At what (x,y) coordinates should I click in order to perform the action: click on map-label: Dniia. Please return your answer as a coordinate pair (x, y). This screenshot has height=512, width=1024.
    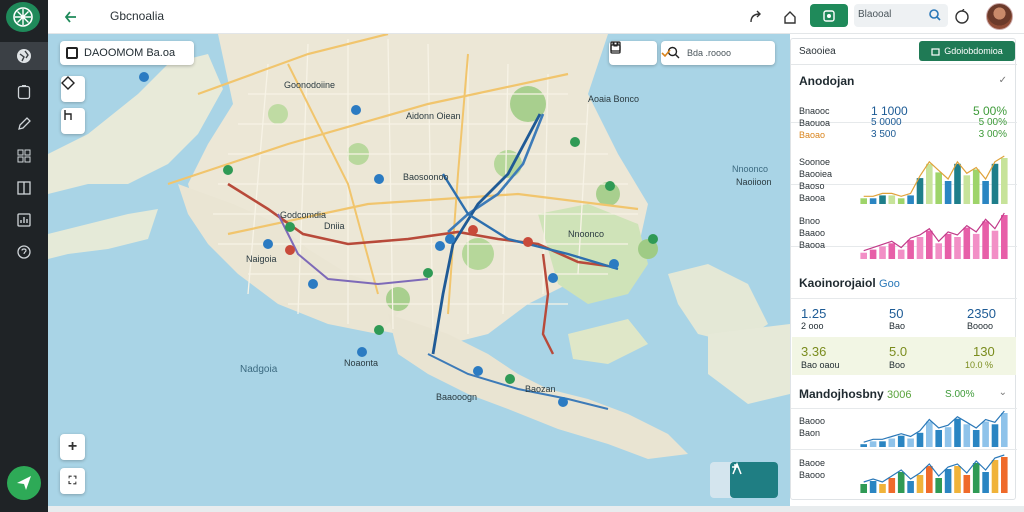
    Looking at the image, I should click on (334, 226).